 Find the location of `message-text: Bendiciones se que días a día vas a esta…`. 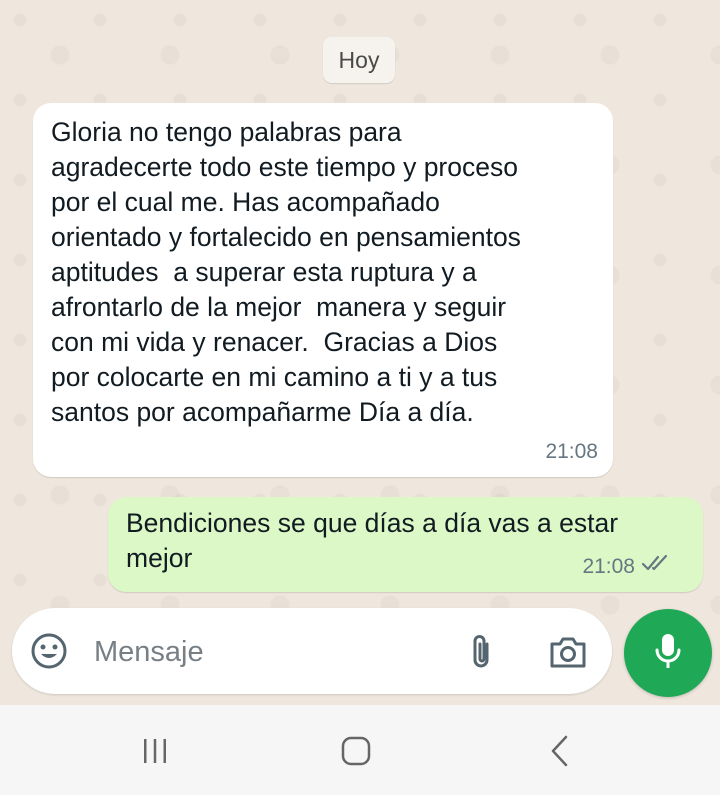

message-text: Bendiciones se que días a día vas a esta… is located at coordinates (372, 540).